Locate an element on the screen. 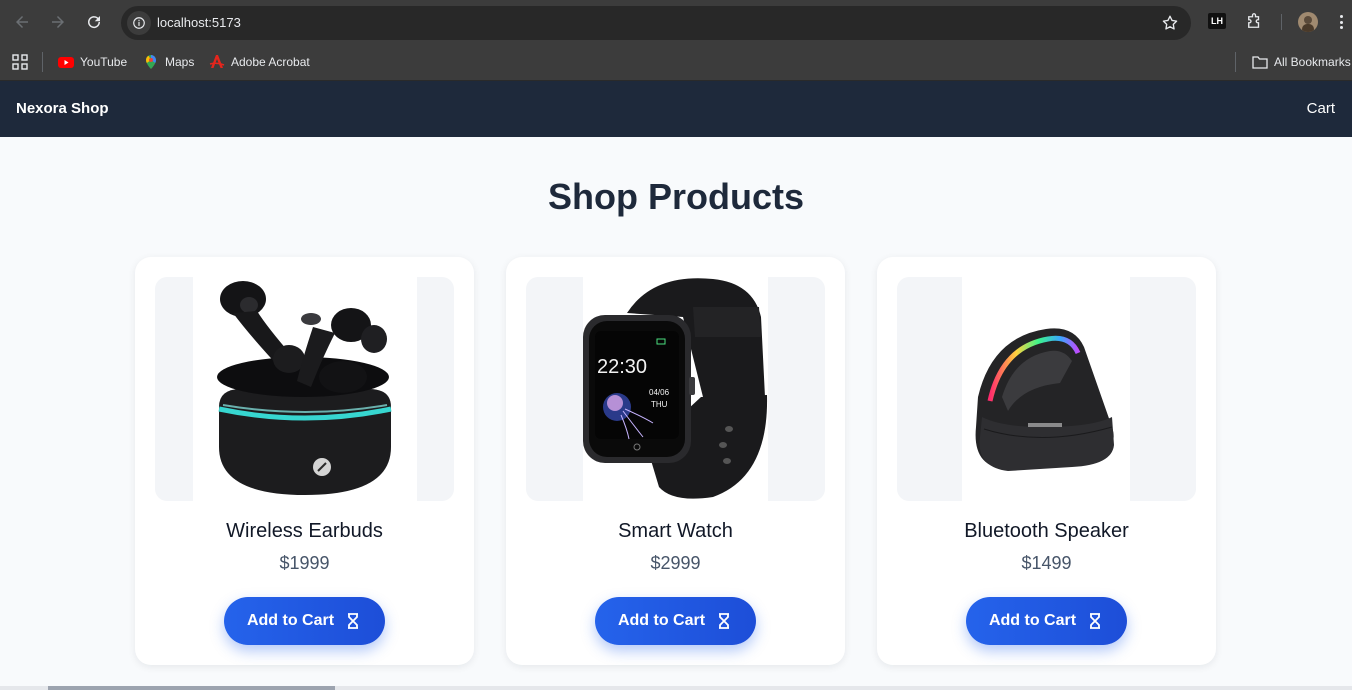  product-name: Smart Watch is located at coordinates (675, 531).